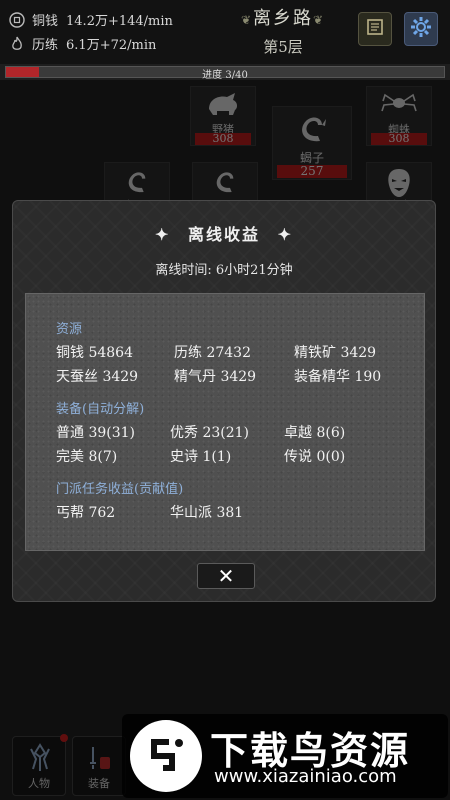  I want to click on resource-item: 铜钱 54864, so click(94, 353).